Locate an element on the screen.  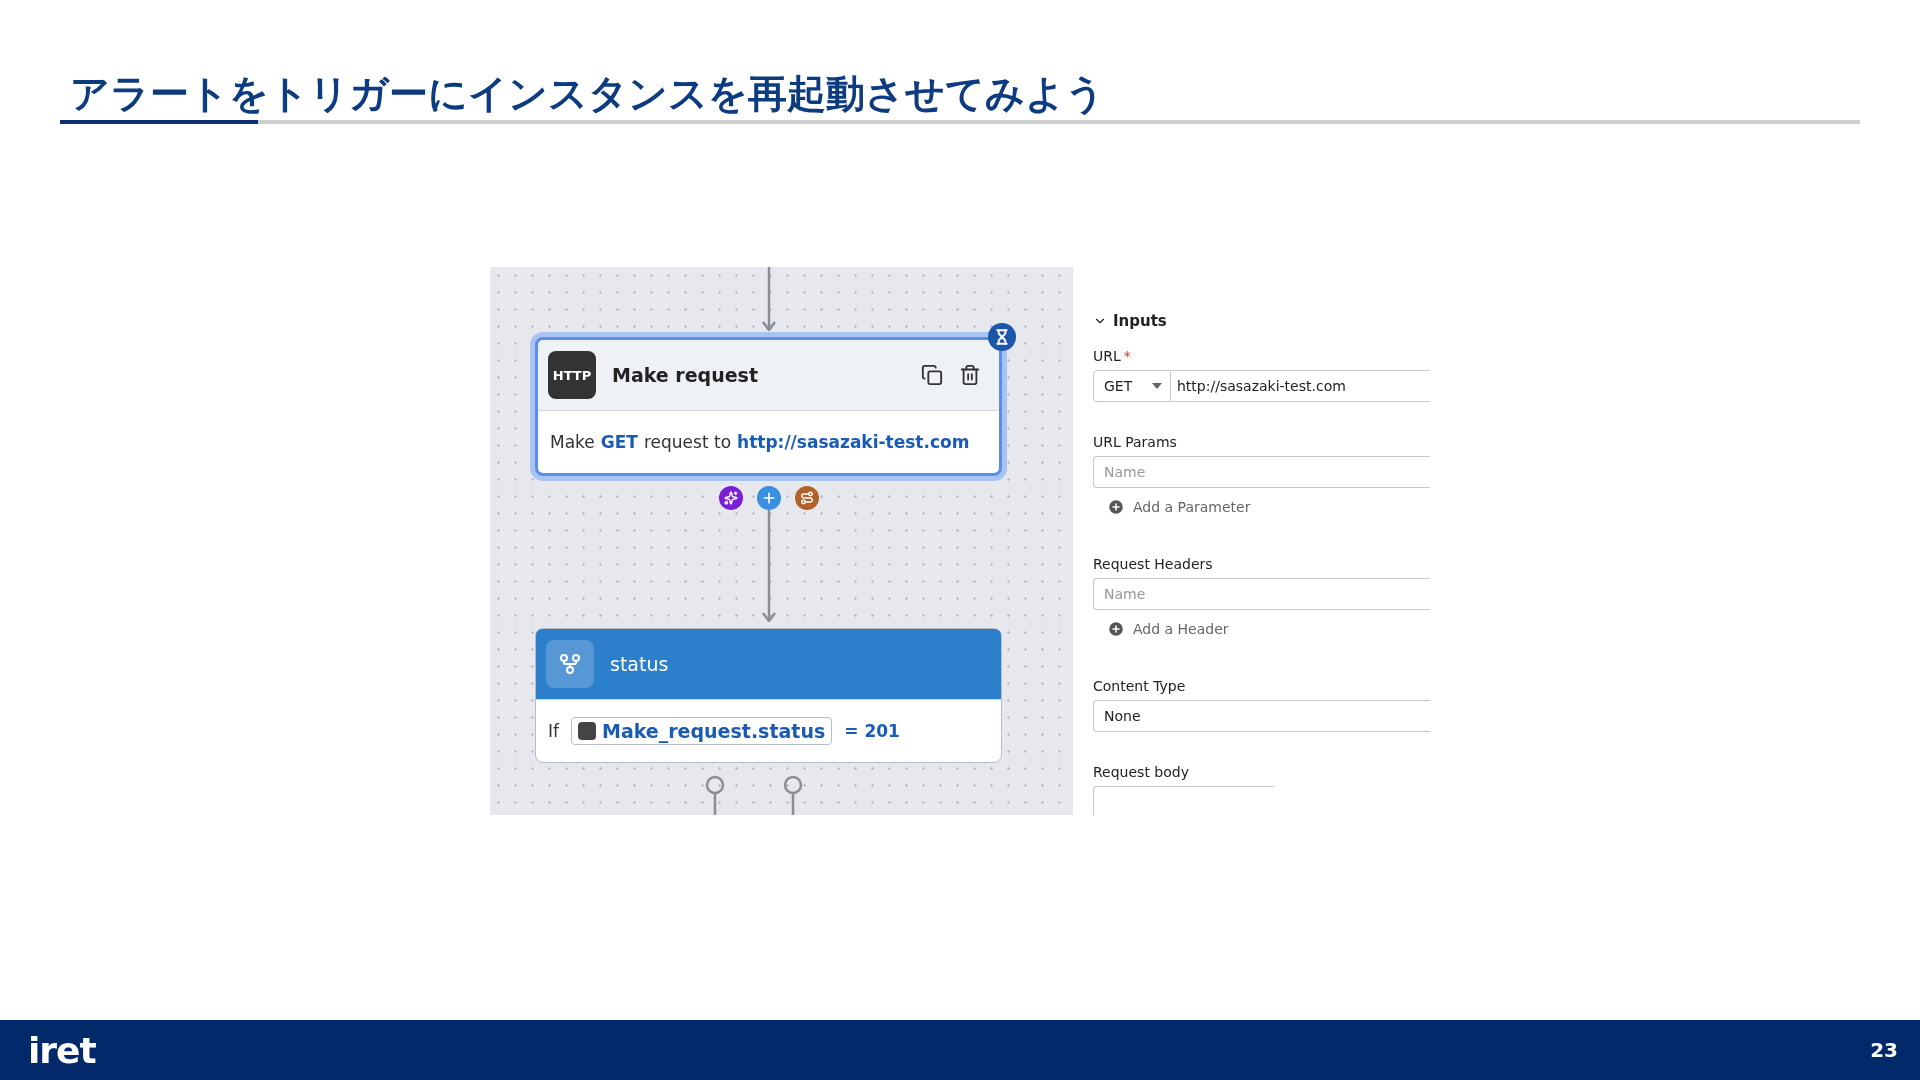
sparkle-handle-icon is located at coordinates (730, 498).